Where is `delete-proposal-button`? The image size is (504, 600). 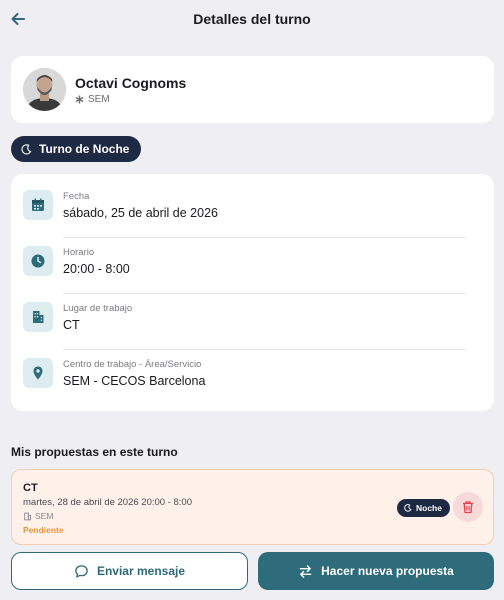 delete-proposal-button is located at coordinates (468, 507).